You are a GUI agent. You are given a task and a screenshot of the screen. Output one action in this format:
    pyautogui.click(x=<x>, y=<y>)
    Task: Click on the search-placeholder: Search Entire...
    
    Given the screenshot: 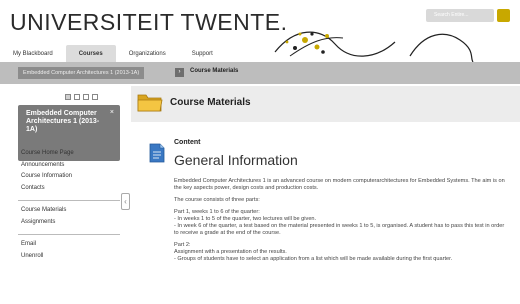 What is the action you would take?
    pyautogui.click(x=451, y=15)
    